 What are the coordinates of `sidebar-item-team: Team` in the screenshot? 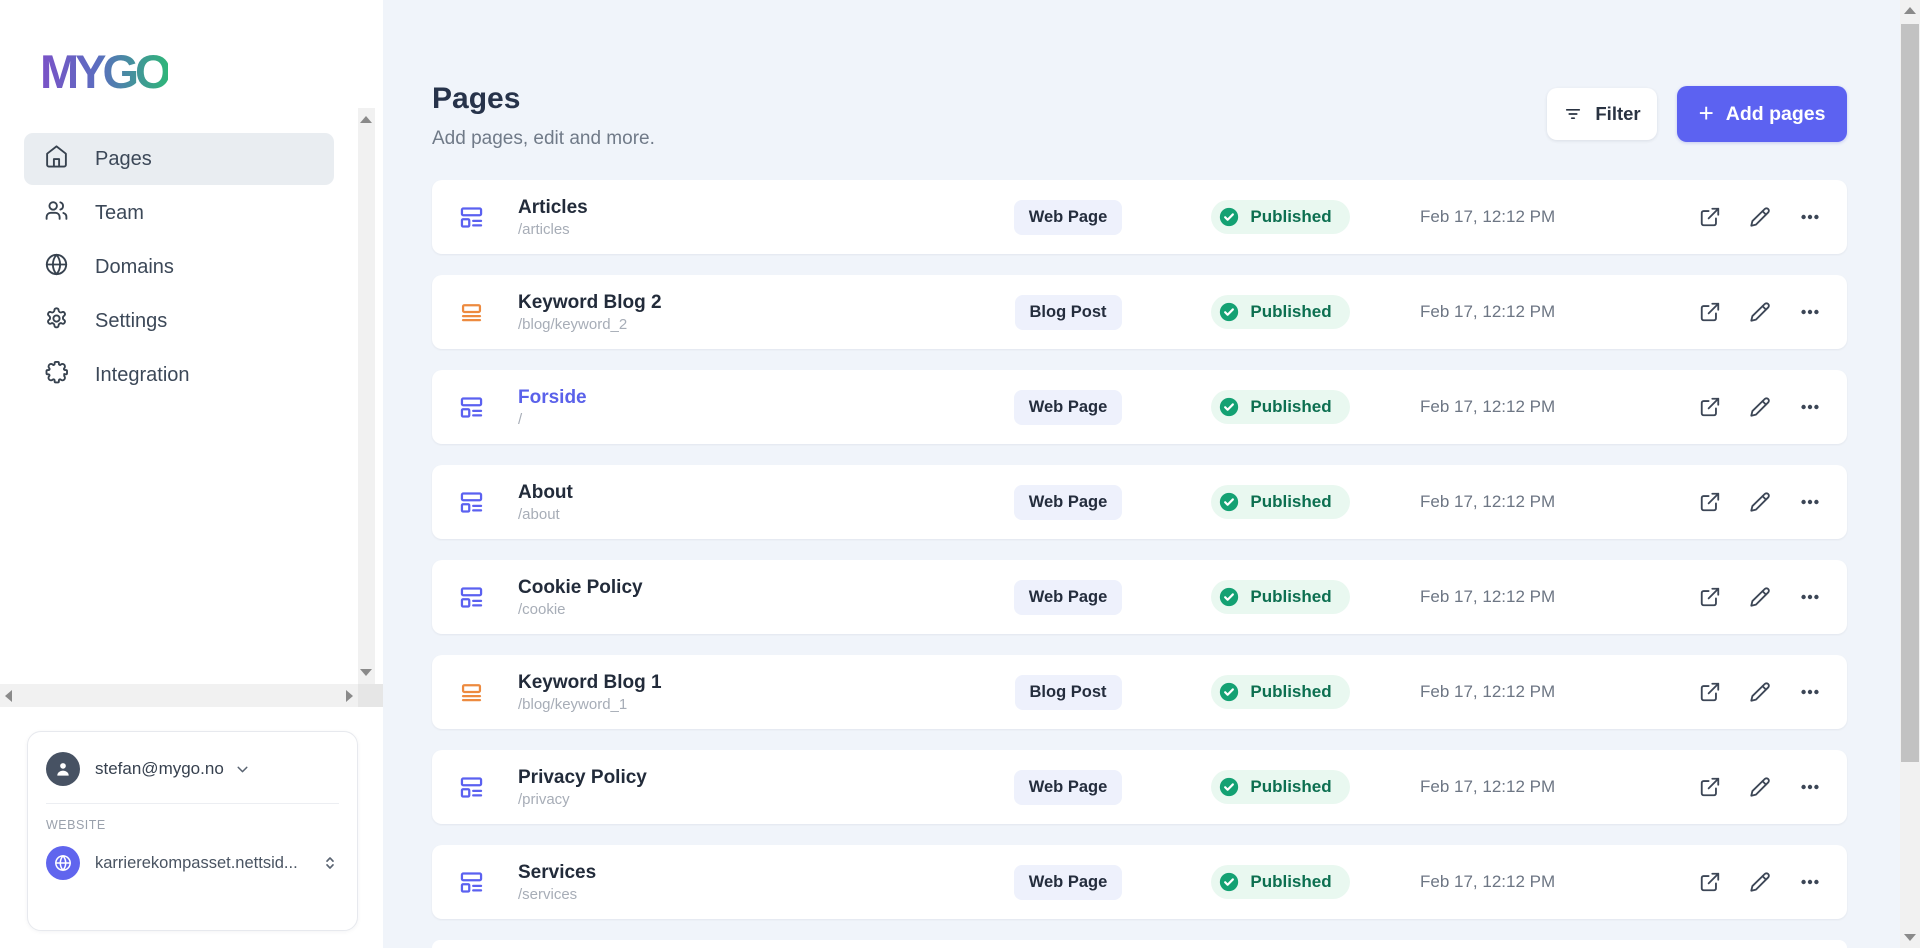 It's located at (179, 213).